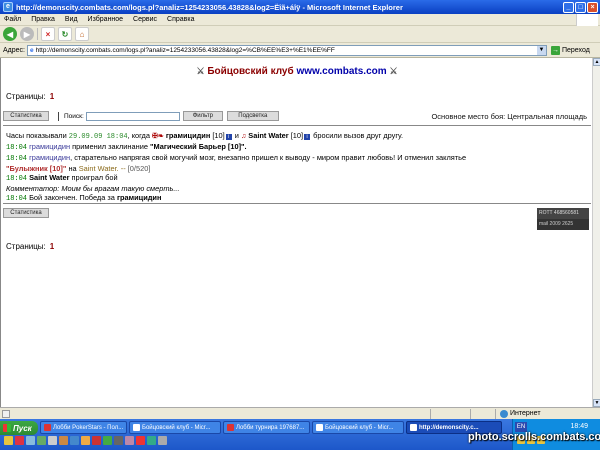  I want to click on ie-icon: e, so click(8, 7).